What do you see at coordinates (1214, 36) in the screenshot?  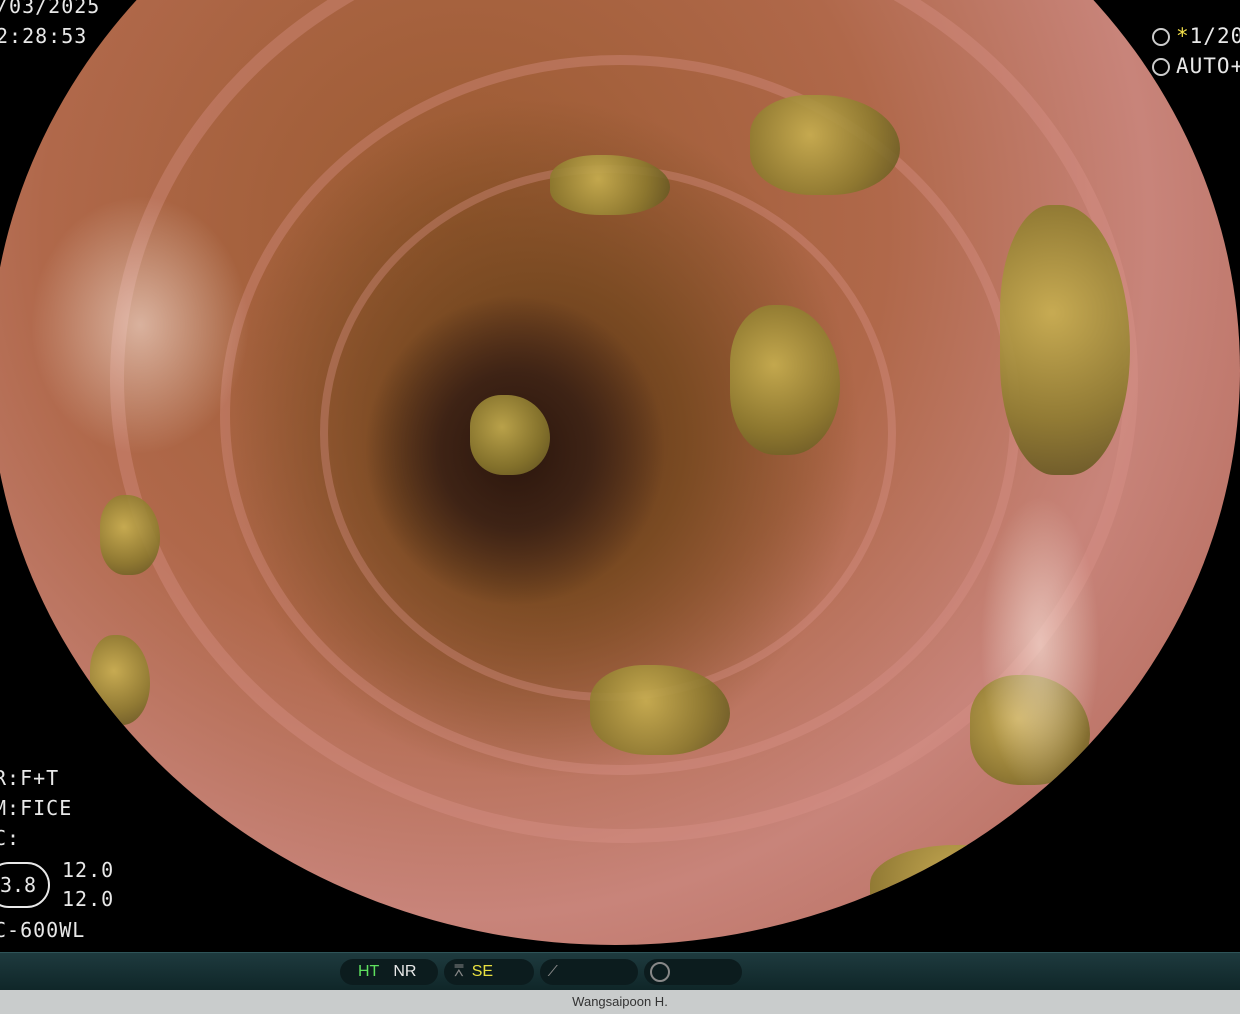 I see `shutter-value: 1/20` at bounding box center [1214, 36].